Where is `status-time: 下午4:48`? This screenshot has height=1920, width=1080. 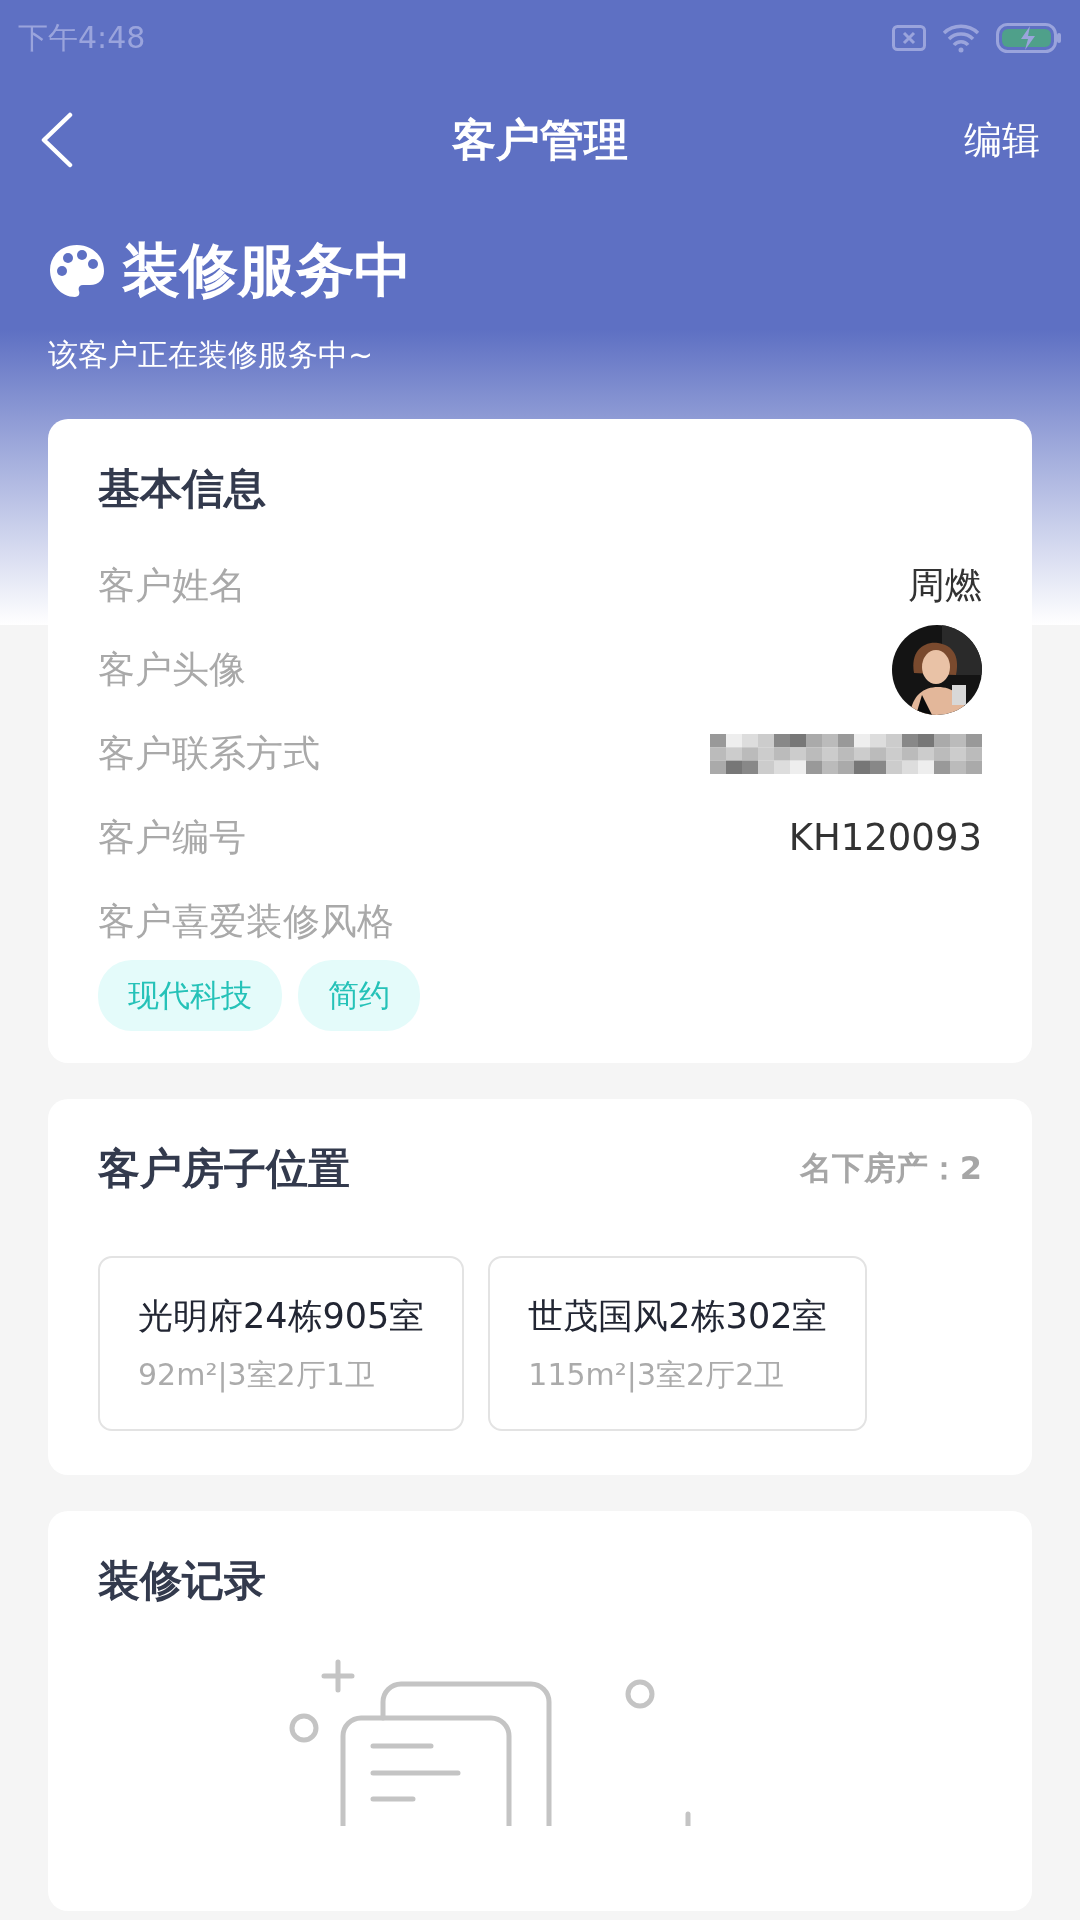 status-time: 下午4:48 is located at coordinates (82, 38).